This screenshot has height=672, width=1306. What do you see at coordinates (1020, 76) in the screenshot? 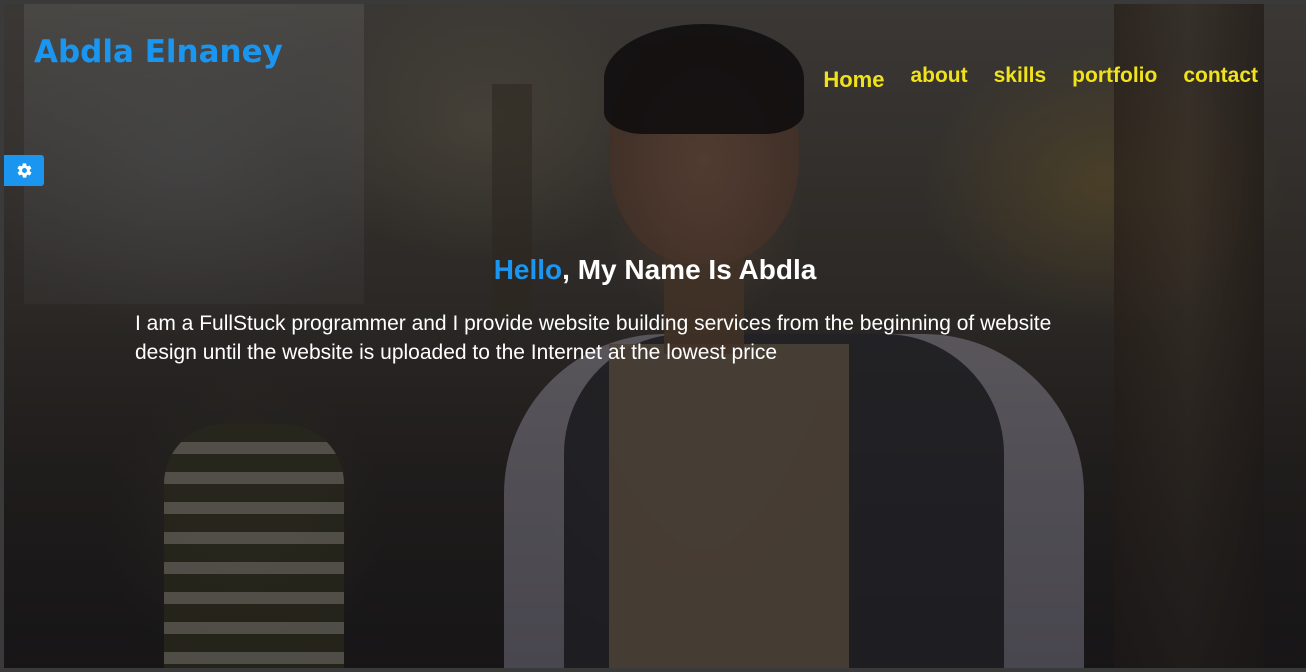
I see `nav-link-skills: skills` at bounding box center [1020, 76].